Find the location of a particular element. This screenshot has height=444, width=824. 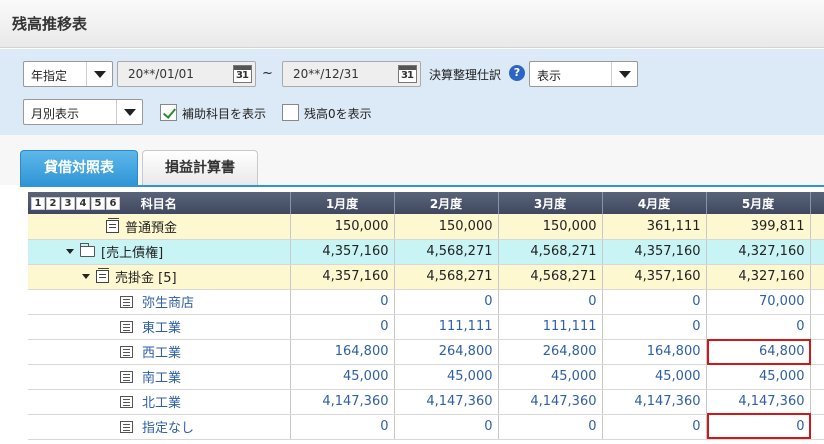

account-name-cell: 普通預金 is located at coordinates (159, 227).